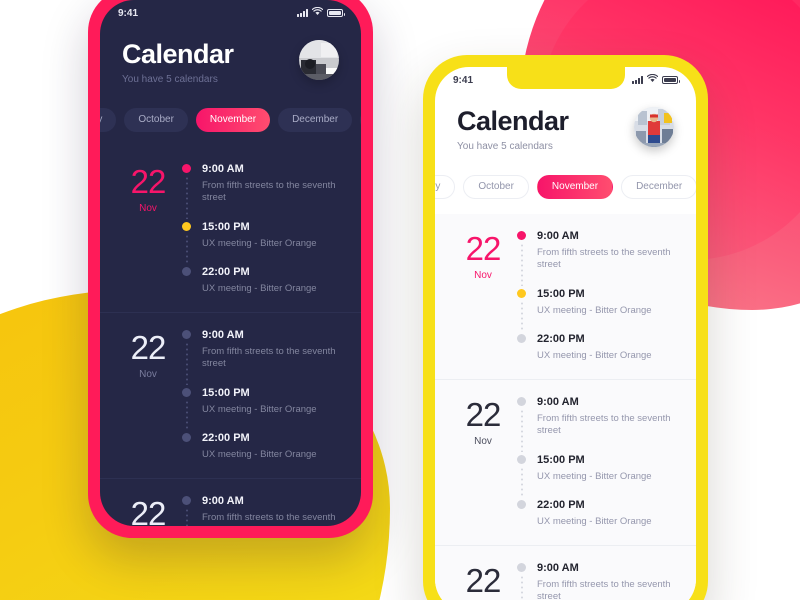 This screenshot has height=600, width=800. What do you see at coordinates (317, 12) in the screenshot?
I see `wifi-icon` at bounding box center [317, 12].